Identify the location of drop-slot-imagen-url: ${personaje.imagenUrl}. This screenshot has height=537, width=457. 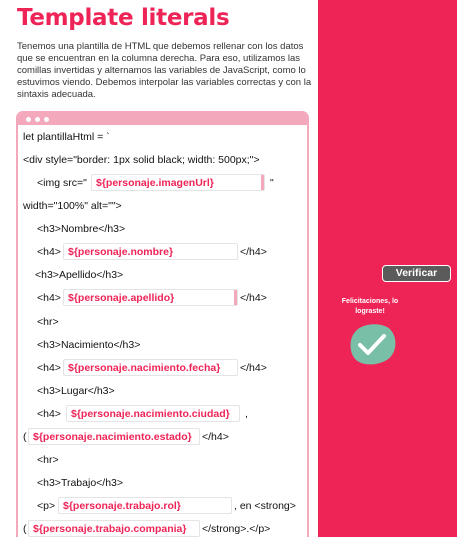
(178, 182).